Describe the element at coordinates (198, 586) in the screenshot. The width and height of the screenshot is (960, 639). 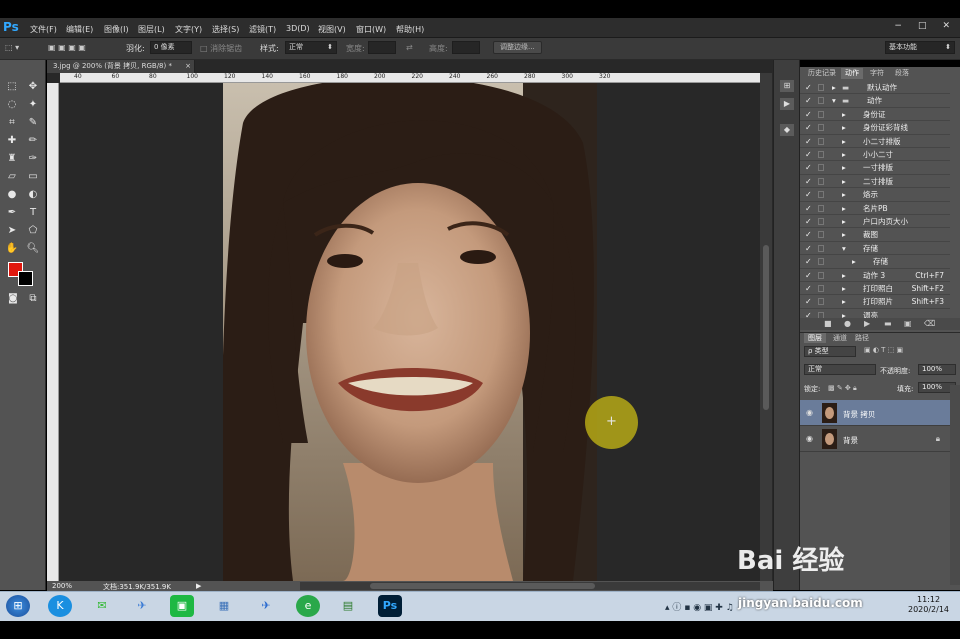
I see `status-arrow-icon: ▶` at that location.